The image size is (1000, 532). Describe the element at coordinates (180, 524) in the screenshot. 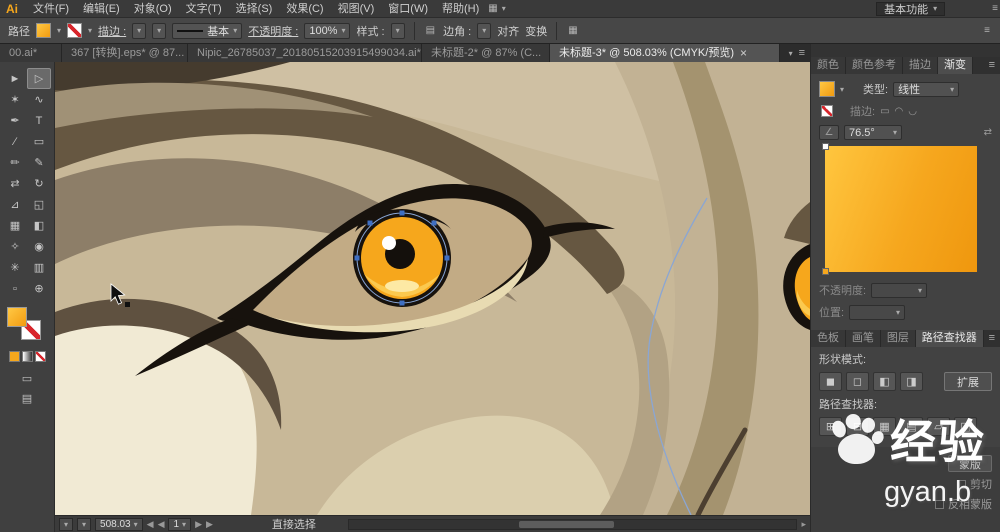

I see `artboard-number-dropdown: 1 ▾` at that location.